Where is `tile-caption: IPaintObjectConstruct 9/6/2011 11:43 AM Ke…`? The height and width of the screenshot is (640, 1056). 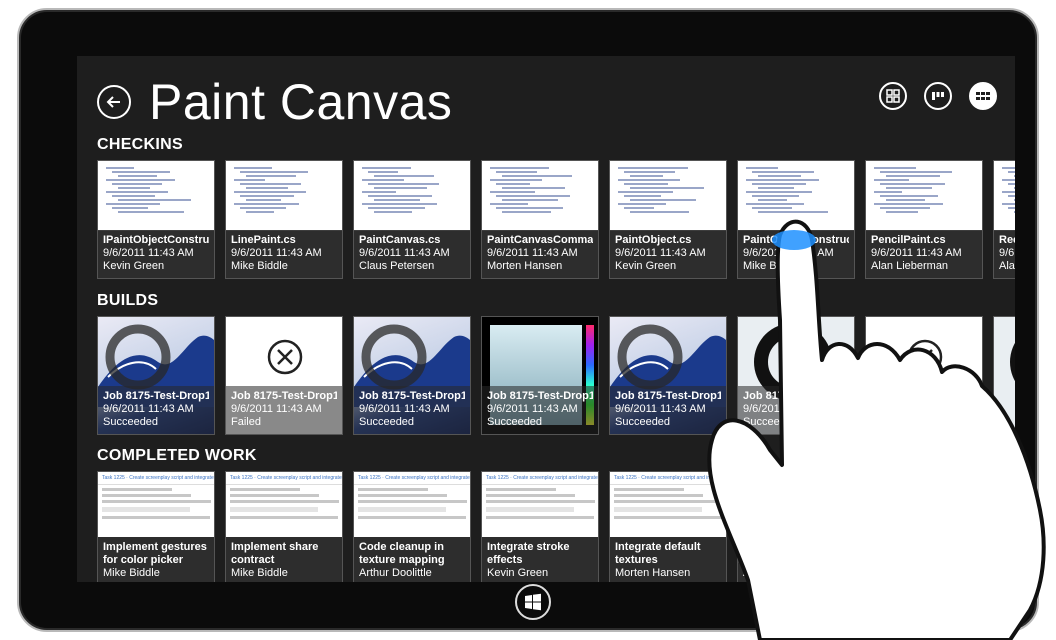 tile-caption: IPaintObjectConstruct 9/6/2011 11:43 AM Ke… is located at coordinates (156, 254).